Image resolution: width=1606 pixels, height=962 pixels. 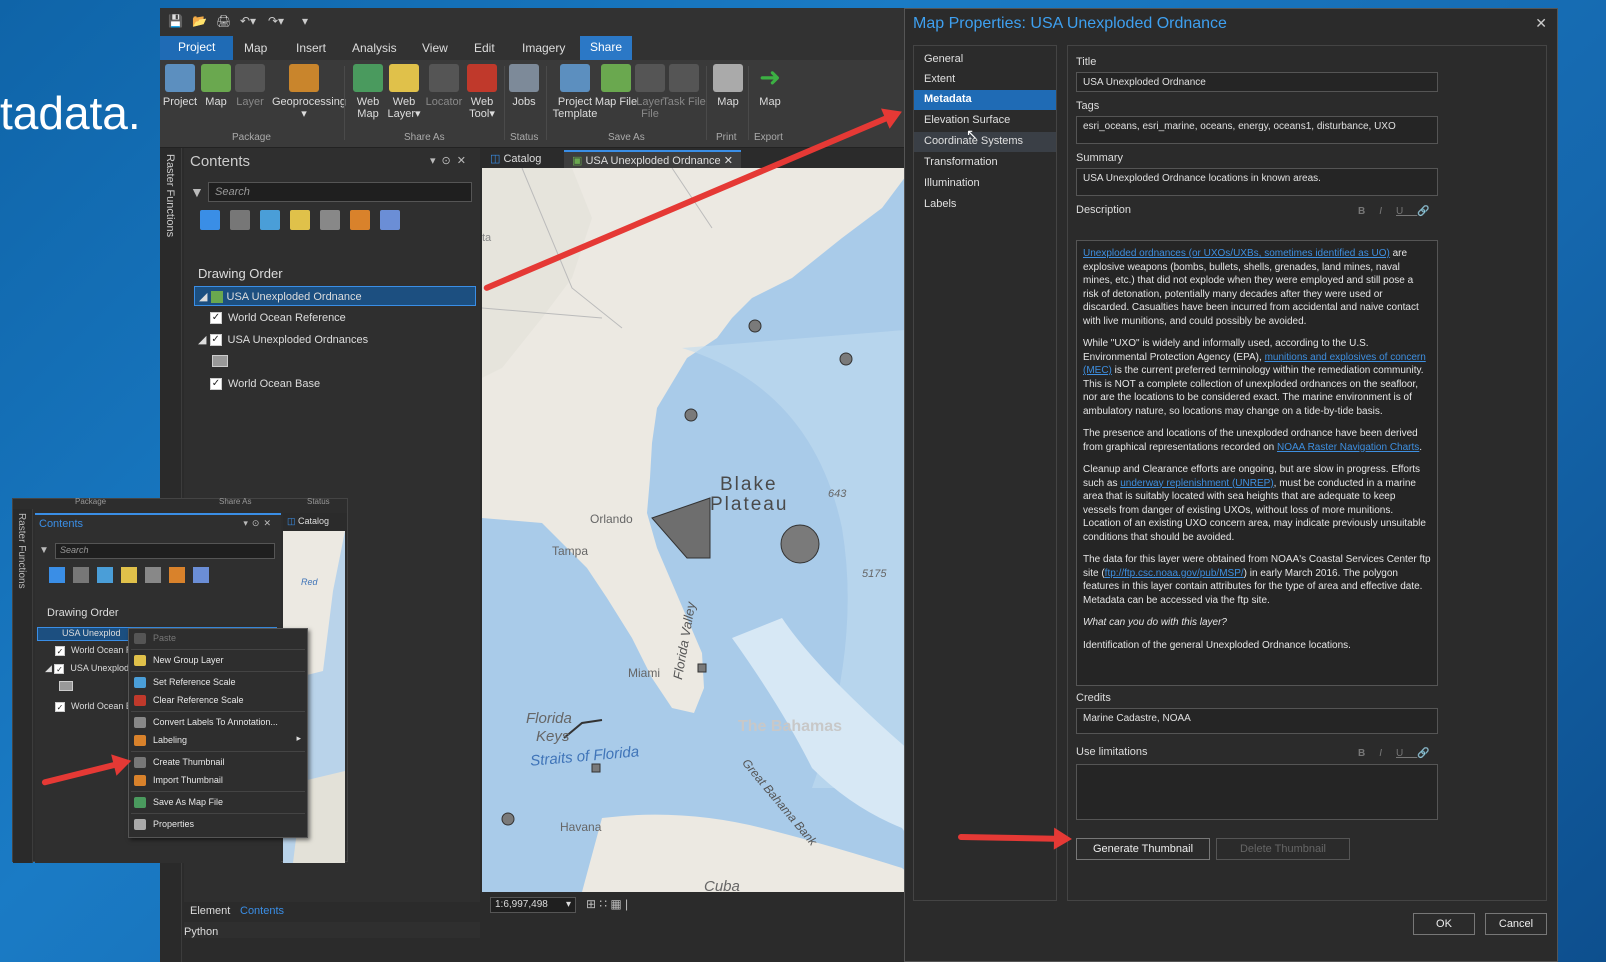 What do you see at coordinates (170, 740) in the screenshot?
I see `menu-item-labeling: Labeling` at bounding box center [170, 740].